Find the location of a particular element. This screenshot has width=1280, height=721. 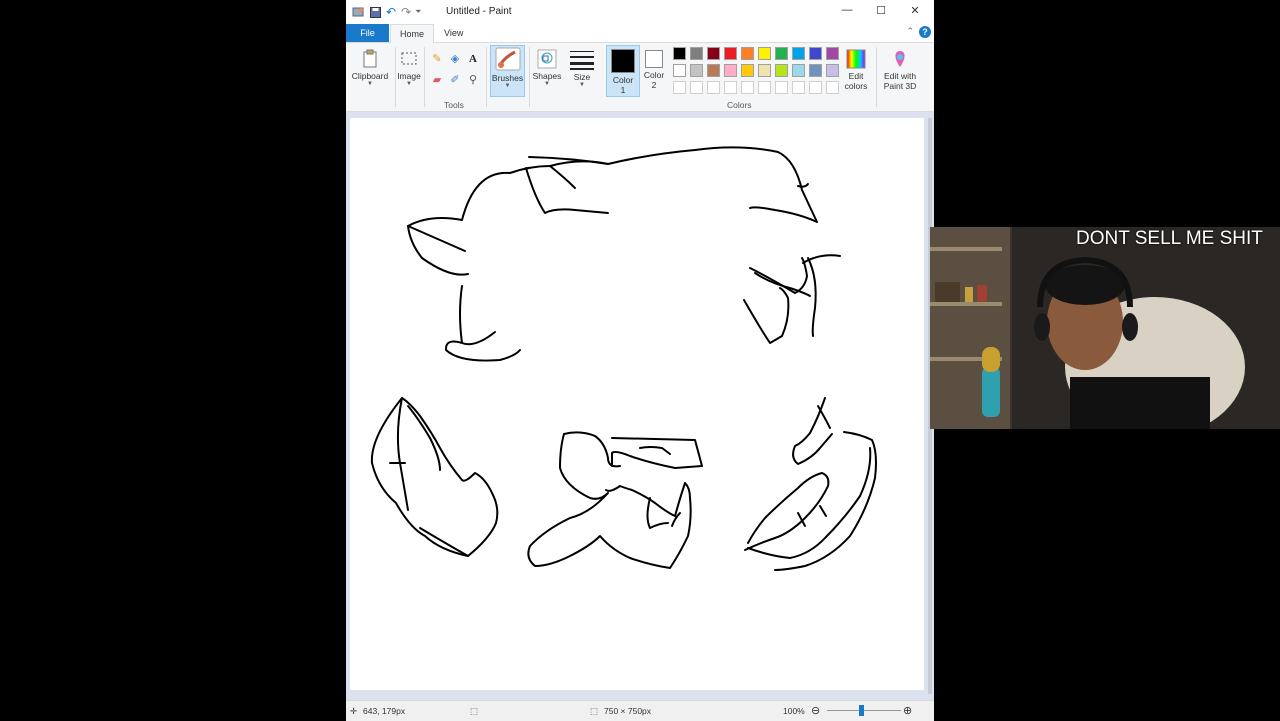

clipboard-icon is located at coordinates (370, 58).